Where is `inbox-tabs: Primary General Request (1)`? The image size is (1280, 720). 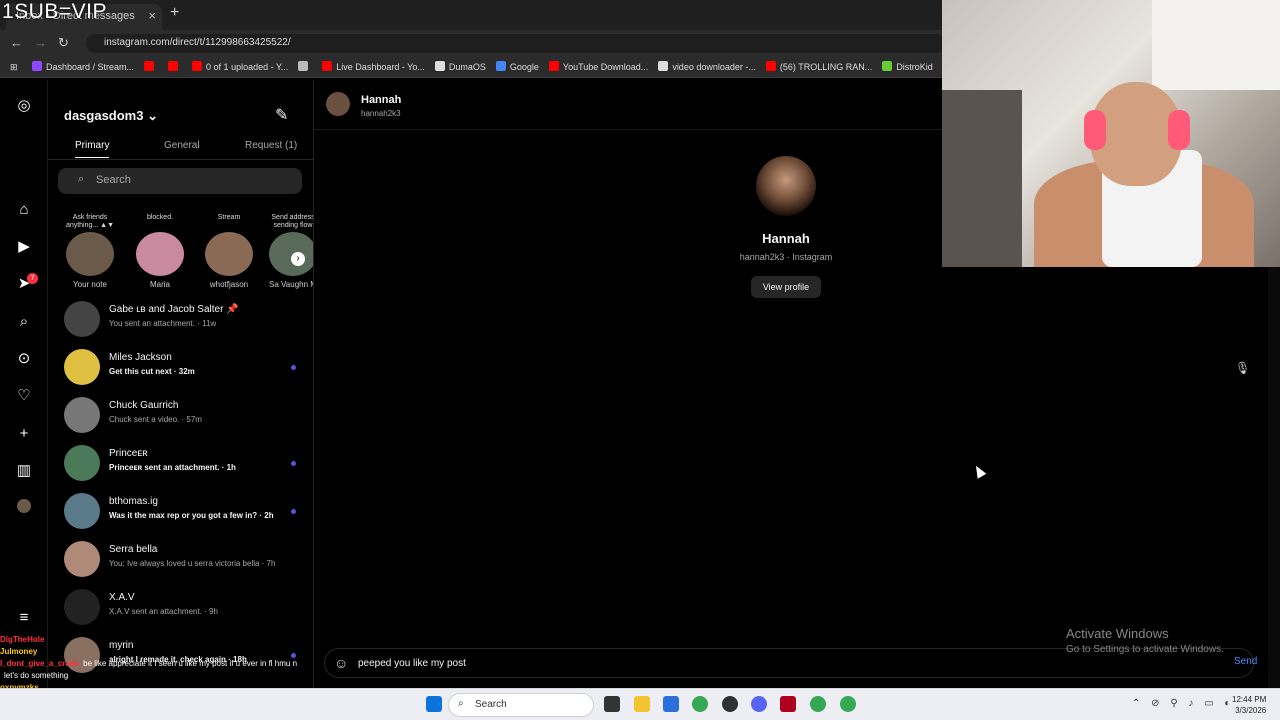 inbox-tabs: Primary General Request (1) is located at coordinates (180, 149).